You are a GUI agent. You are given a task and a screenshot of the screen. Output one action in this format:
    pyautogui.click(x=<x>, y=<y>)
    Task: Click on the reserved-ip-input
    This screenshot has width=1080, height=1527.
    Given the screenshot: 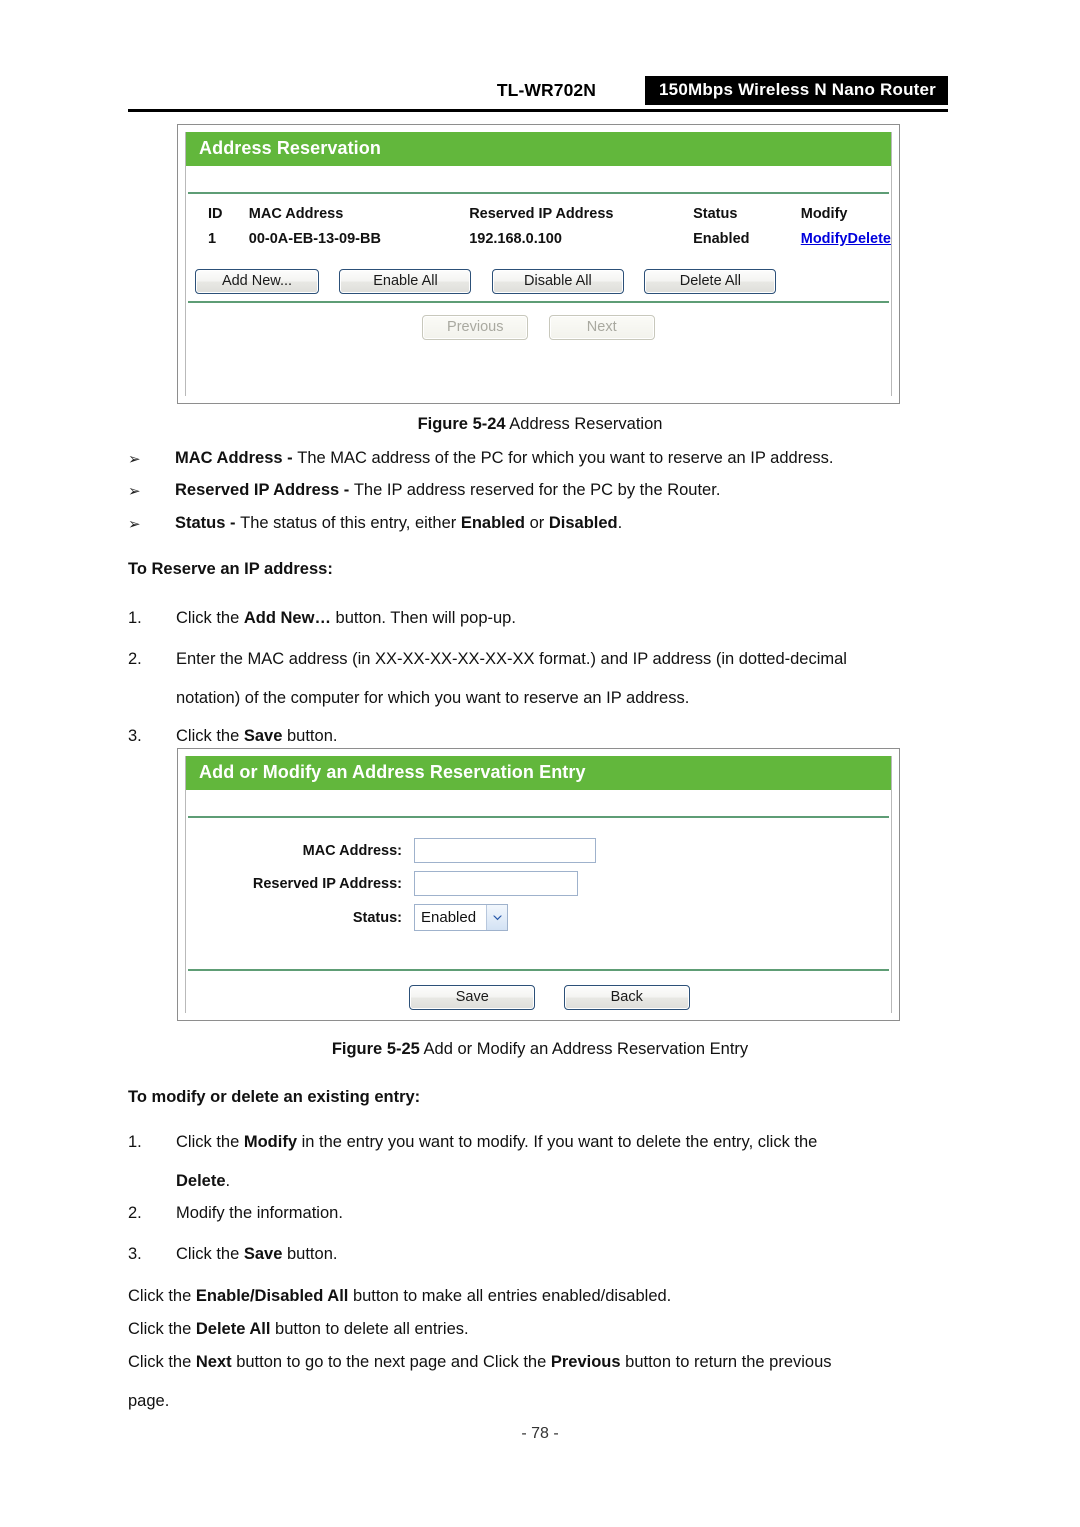 What is the action you would take?
    pyautogui.click(x=496, y=883)
    